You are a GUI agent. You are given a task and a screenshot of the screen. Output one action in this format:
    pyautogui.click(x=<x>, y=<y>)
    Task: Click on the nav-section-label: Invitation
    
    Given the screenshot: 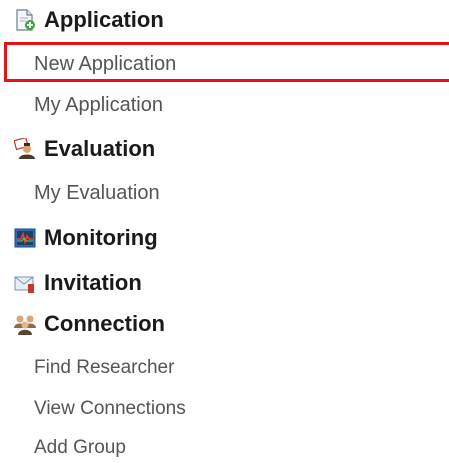 What is the action you would take?
    pyautogui.click(x=93, y=282)
    